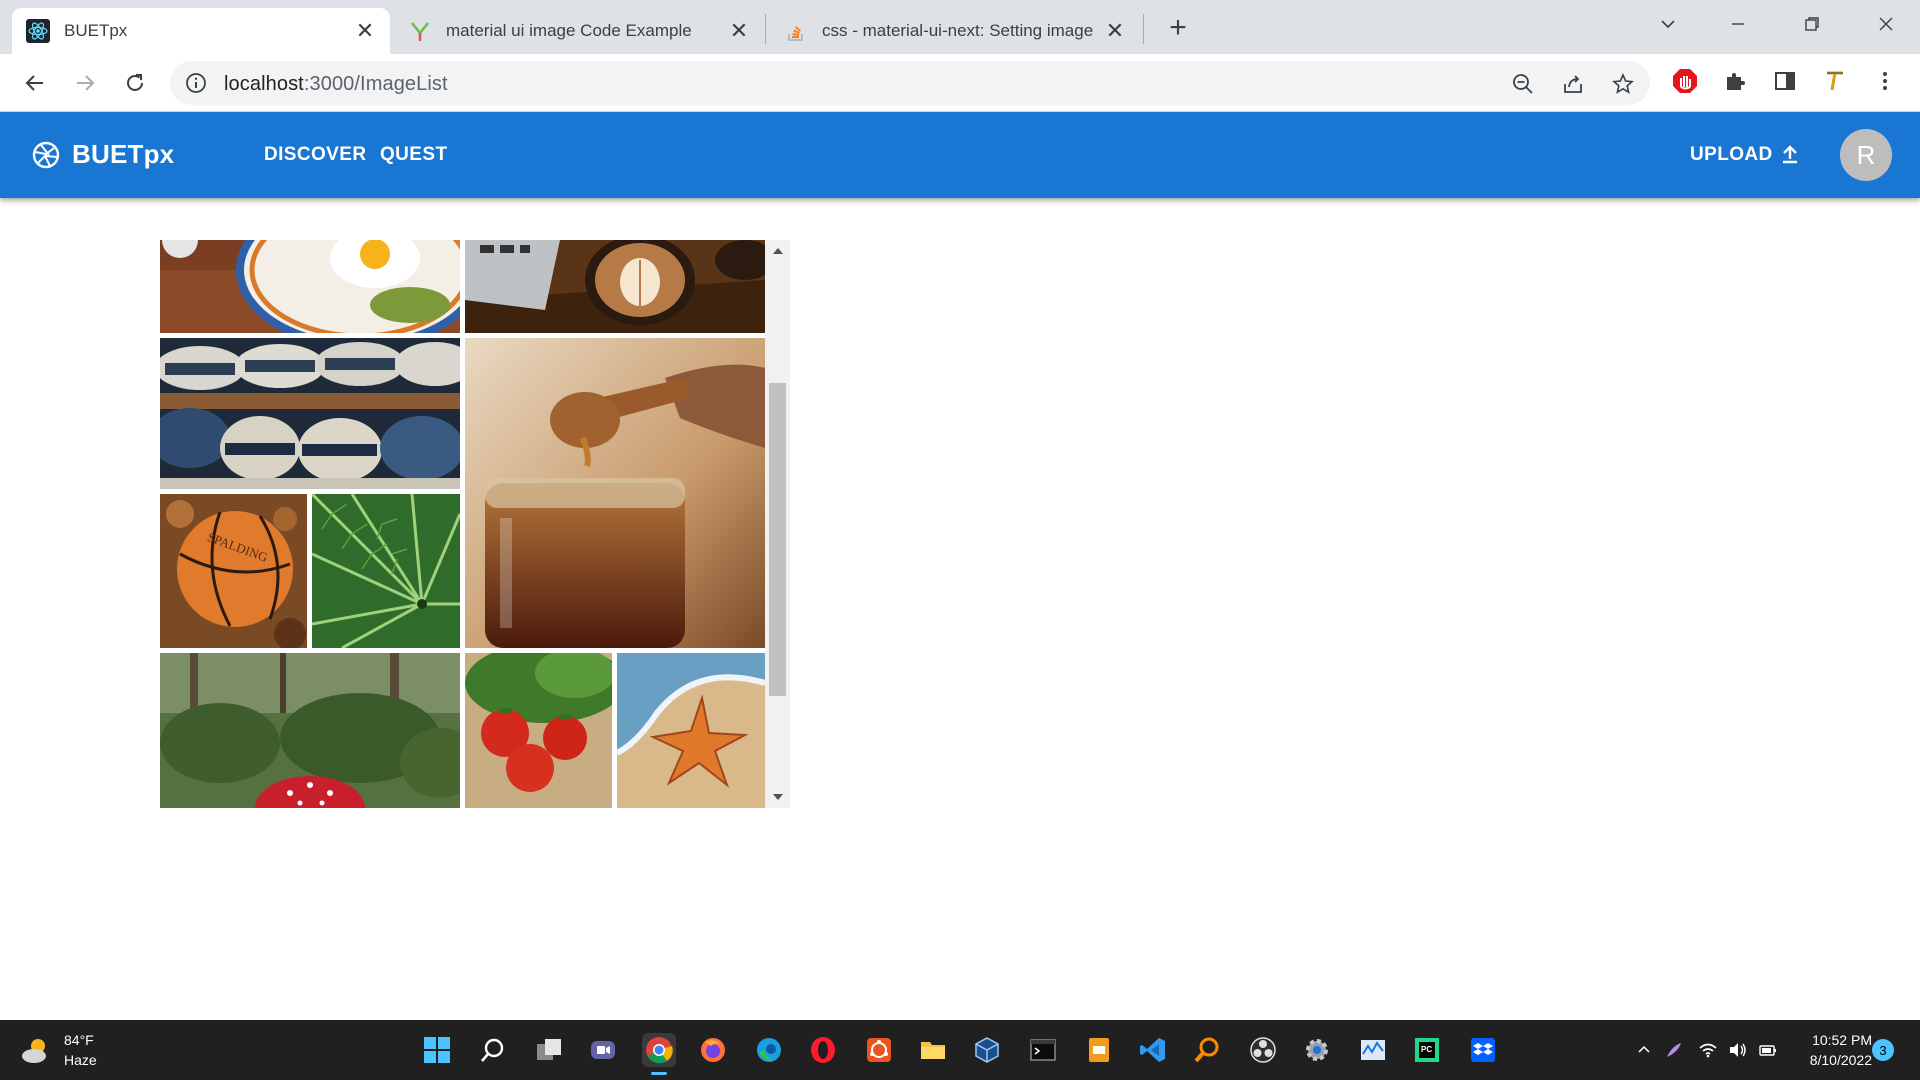 The height and width of the screenshot is (1080, 1920). I want to click on weather-haze-icon, so click(34, 1051).